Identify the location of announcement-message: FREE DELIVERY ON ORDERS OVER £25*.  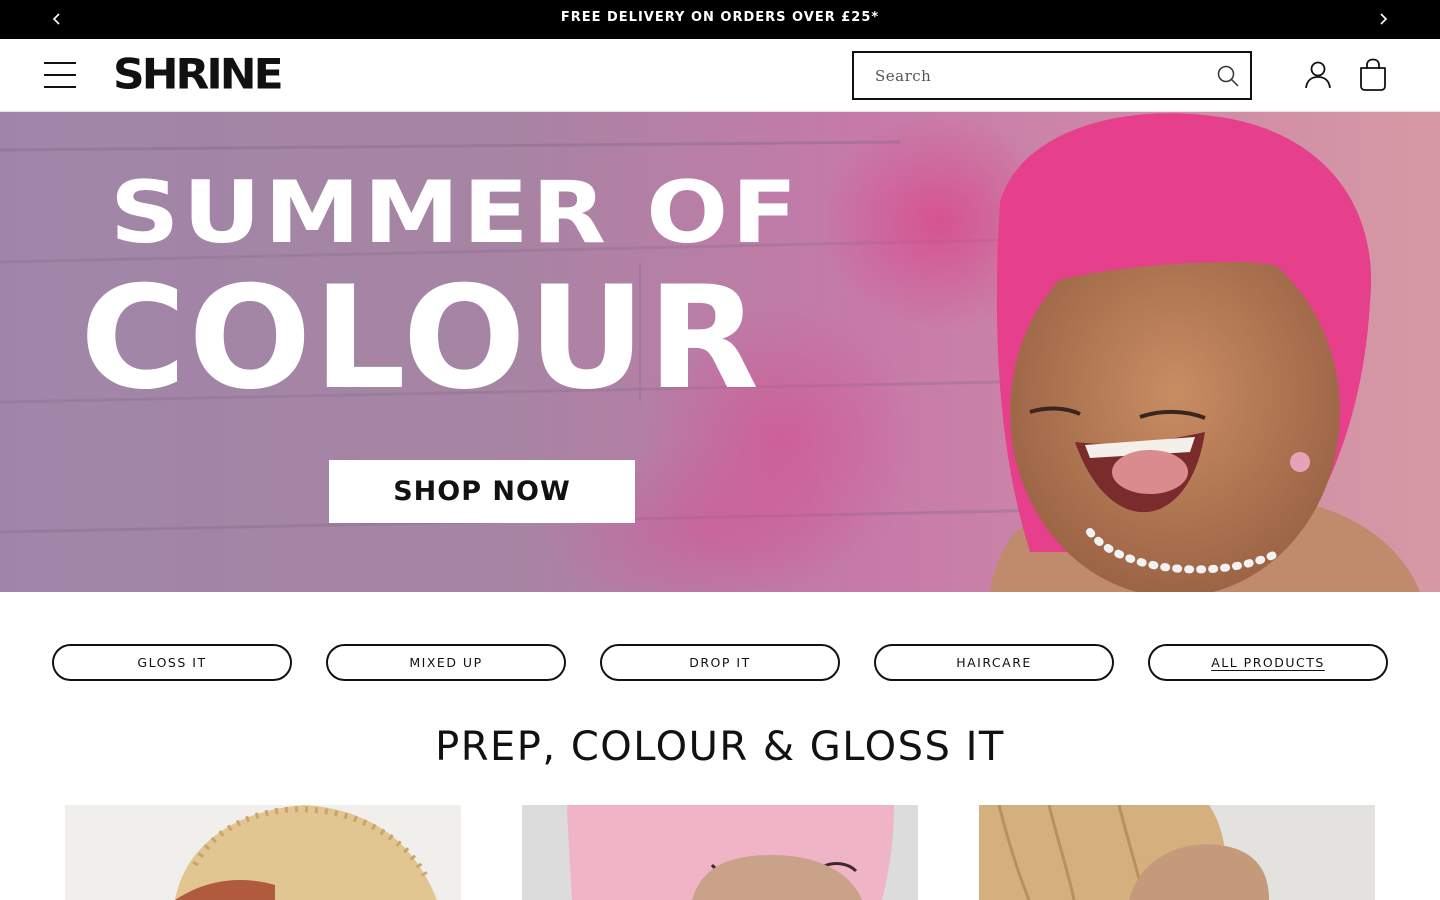
(720, 18).